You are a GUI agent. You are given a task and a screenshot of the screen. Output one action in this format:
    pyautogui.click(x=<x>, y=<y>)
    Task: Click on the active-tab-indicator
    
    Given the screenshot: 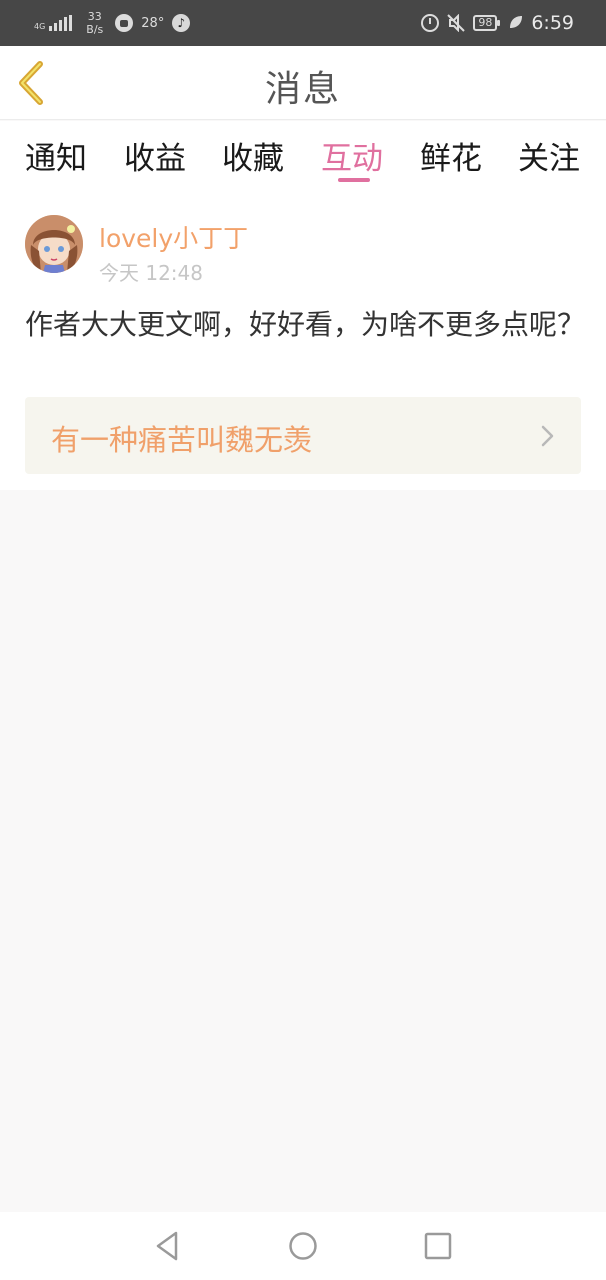 What is the action you would take?
    pyautogui.click(x=354, y=180)
    